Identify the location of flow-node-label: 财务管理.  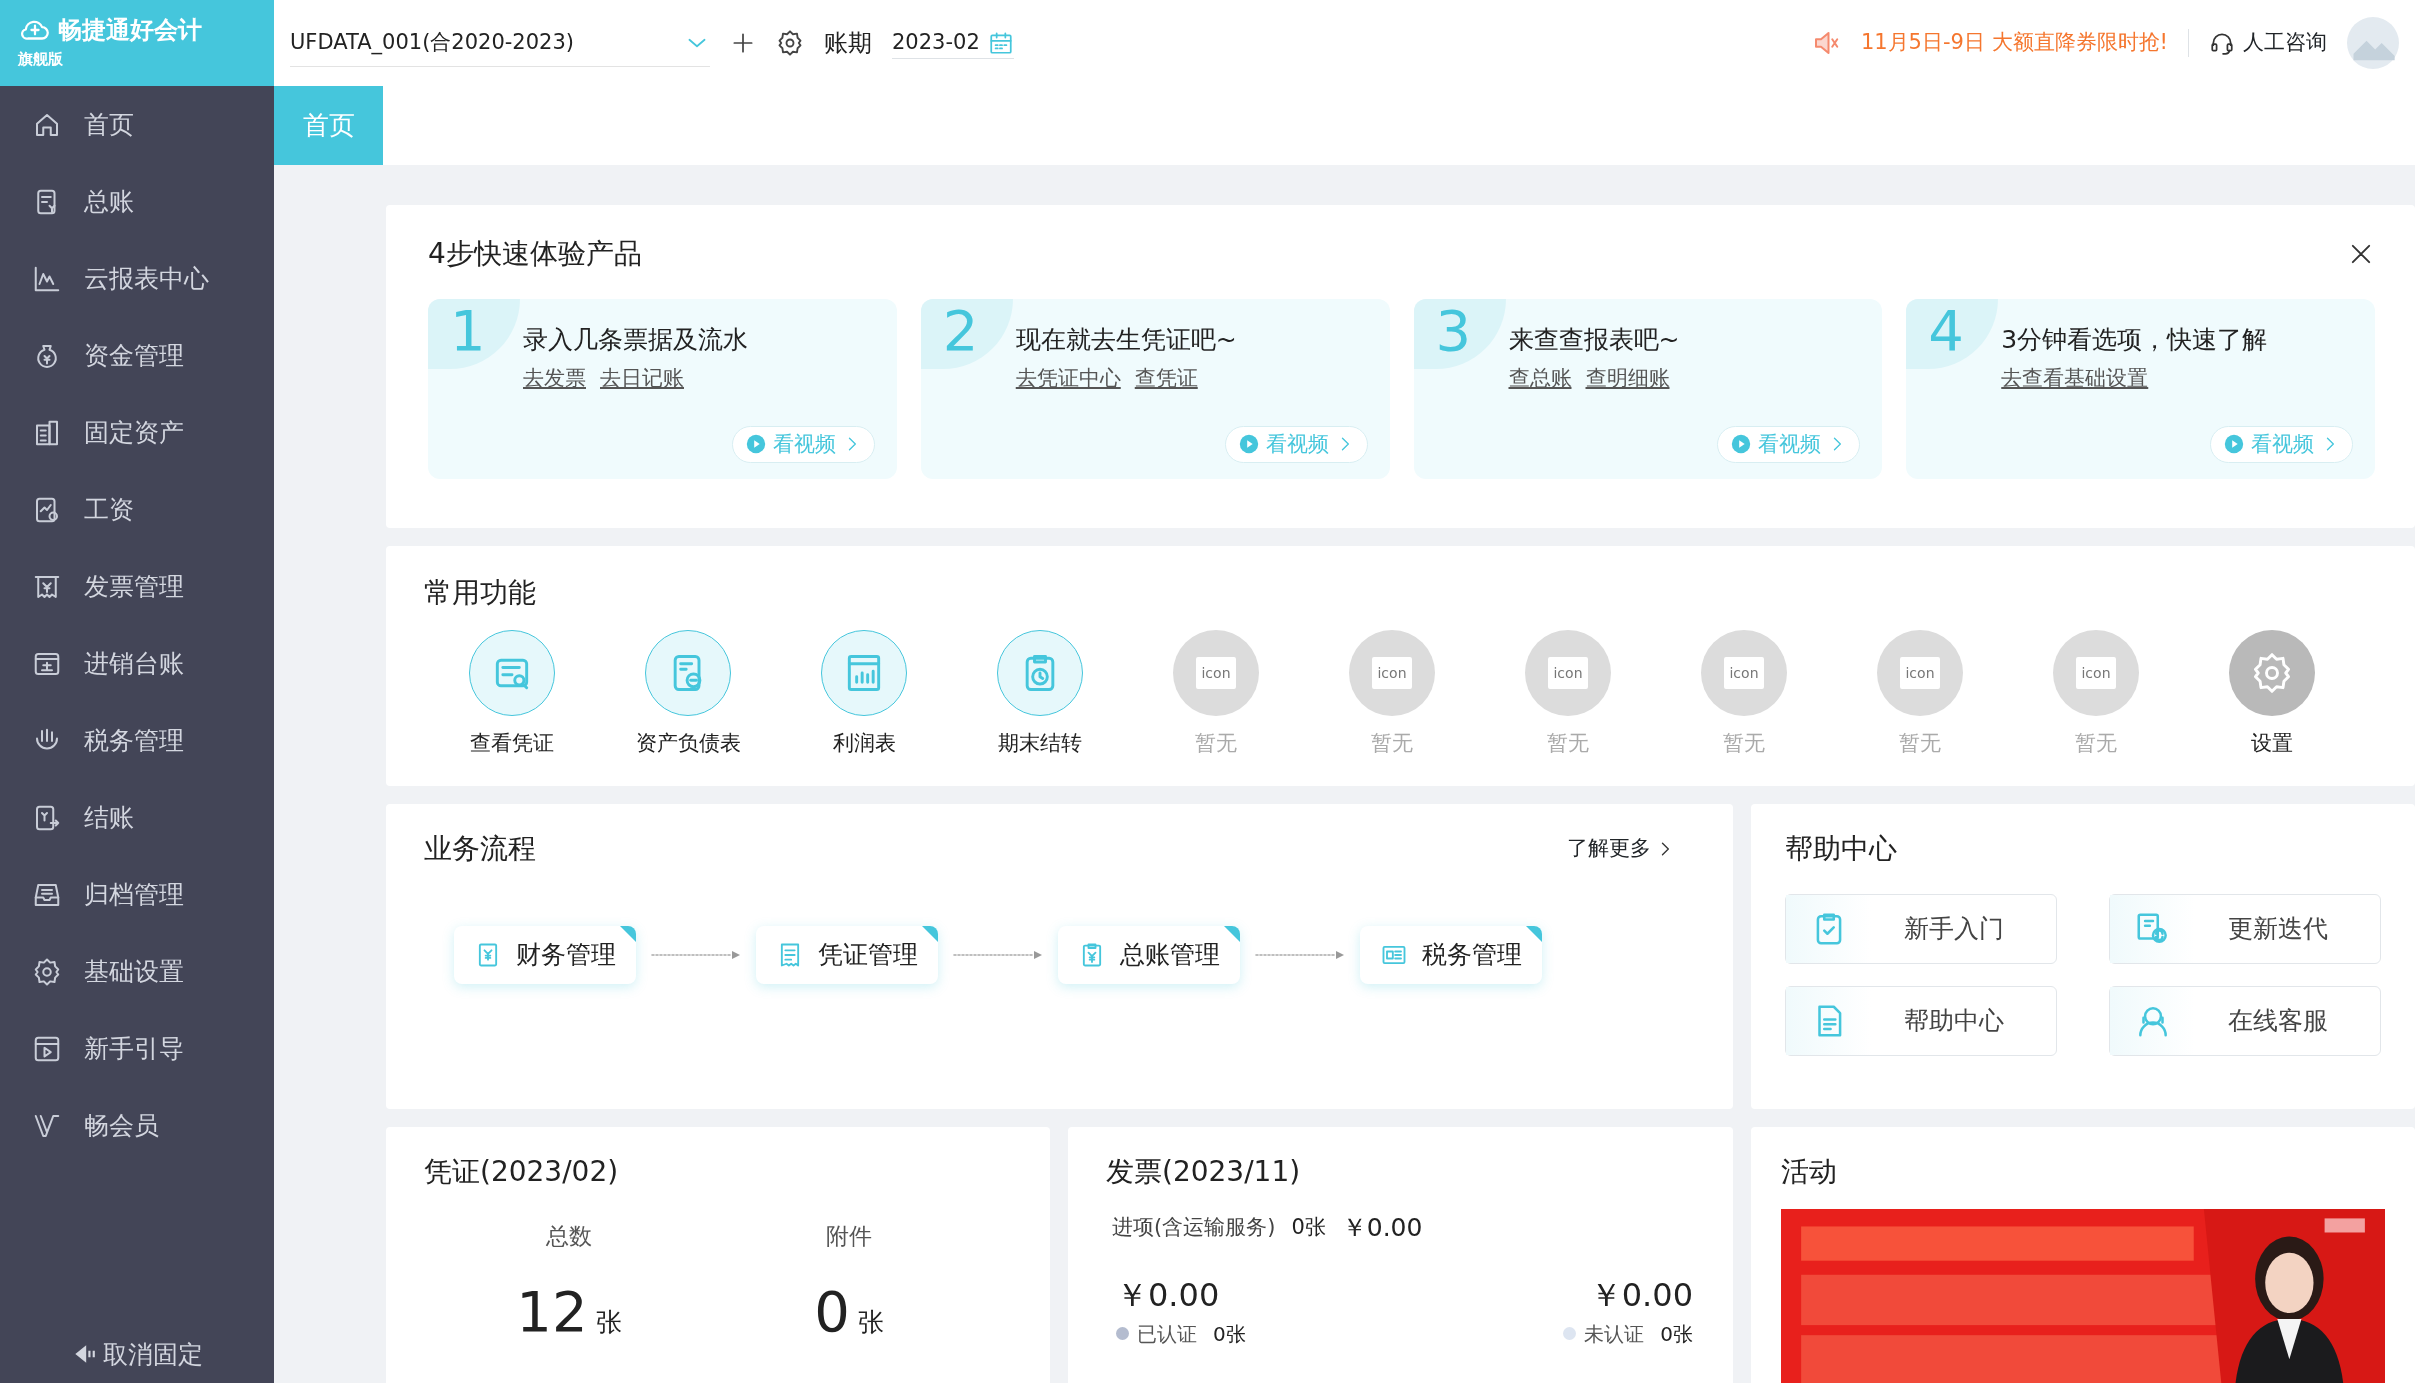
(566, 955).